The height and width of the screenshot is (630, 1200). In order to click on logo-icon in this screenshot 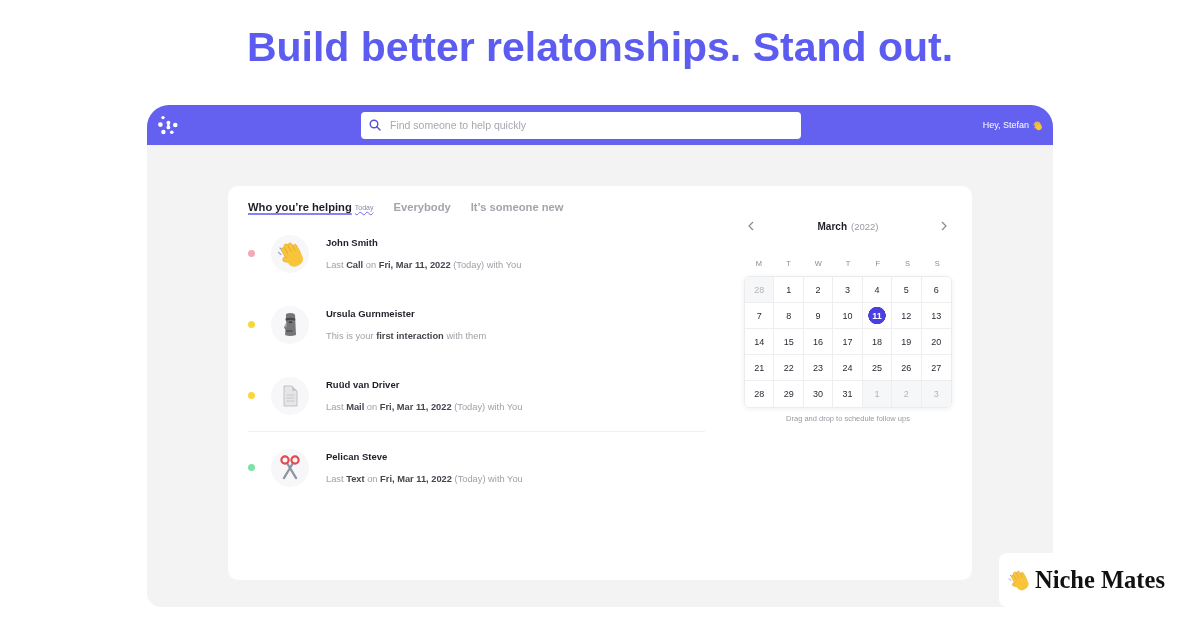, I will do `click(168, 125)`.